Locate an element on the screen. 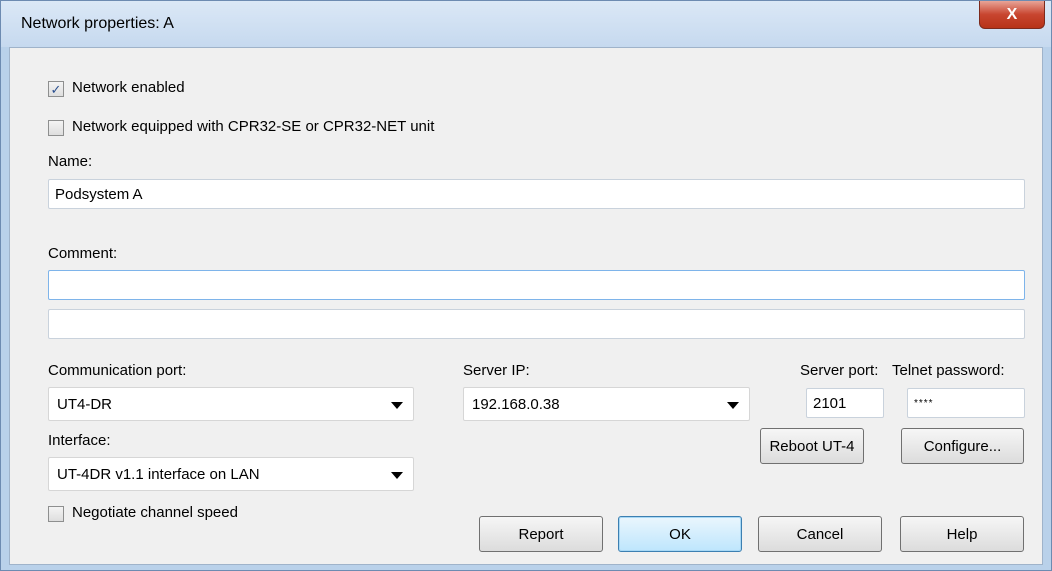  server-port-label: Server port: is located at coordinates (839, 370).